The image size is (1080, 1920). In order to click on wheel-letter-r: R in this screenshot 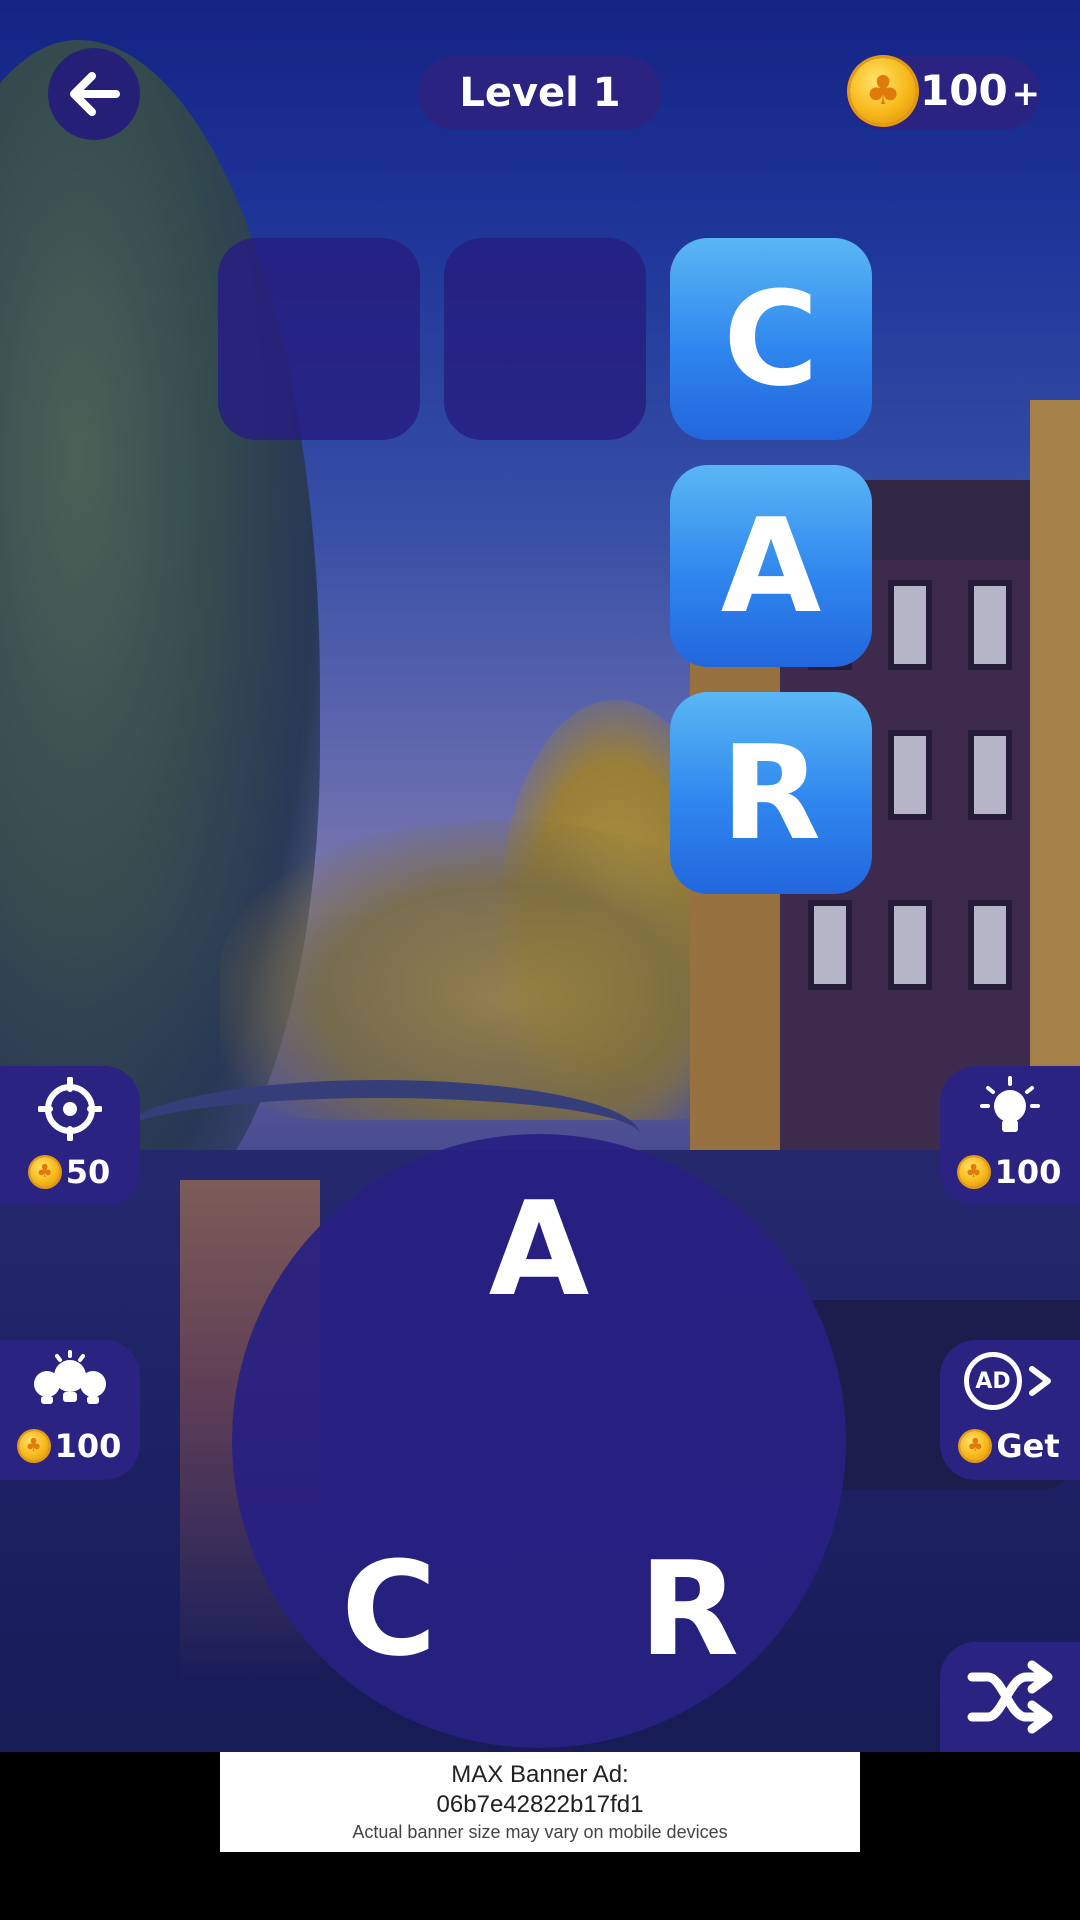, I will do `click(689, 1609)`.